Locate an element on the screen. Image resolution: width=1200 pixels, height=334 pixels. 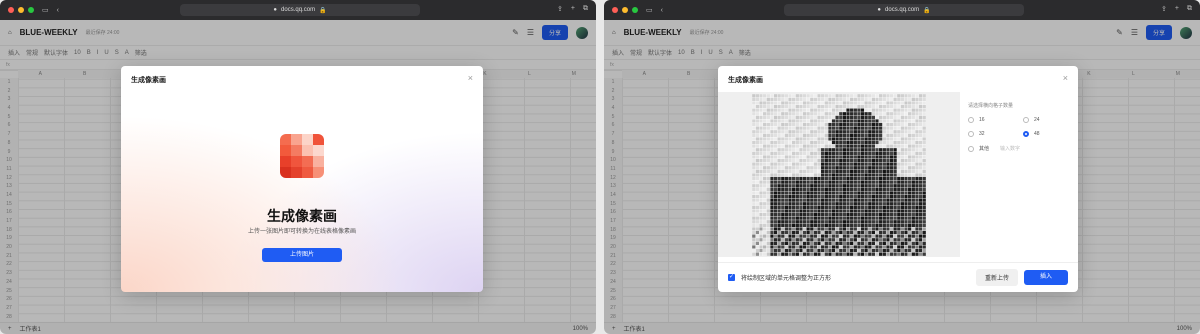
custom-size-input: 输入数字 is located at coordinates (1010, 148).